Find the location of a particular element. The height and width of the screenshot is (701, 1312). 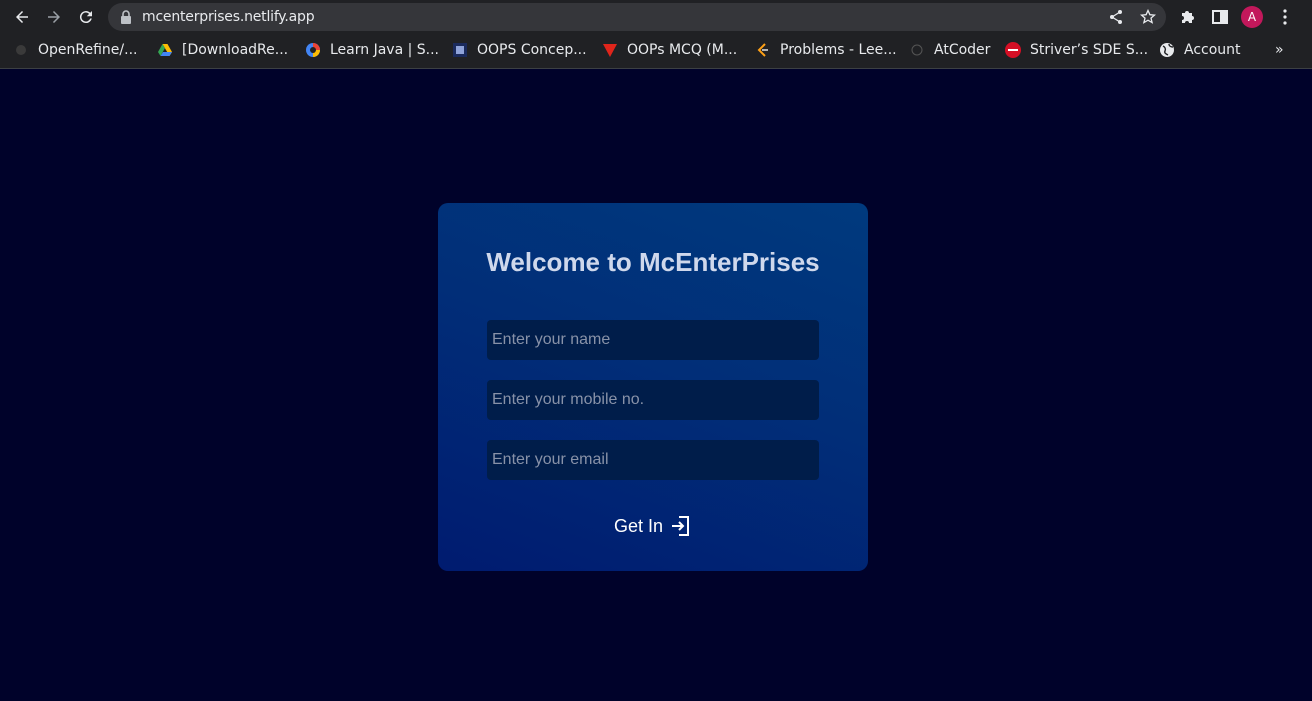

forward-button is located at coordinates (54, 17).